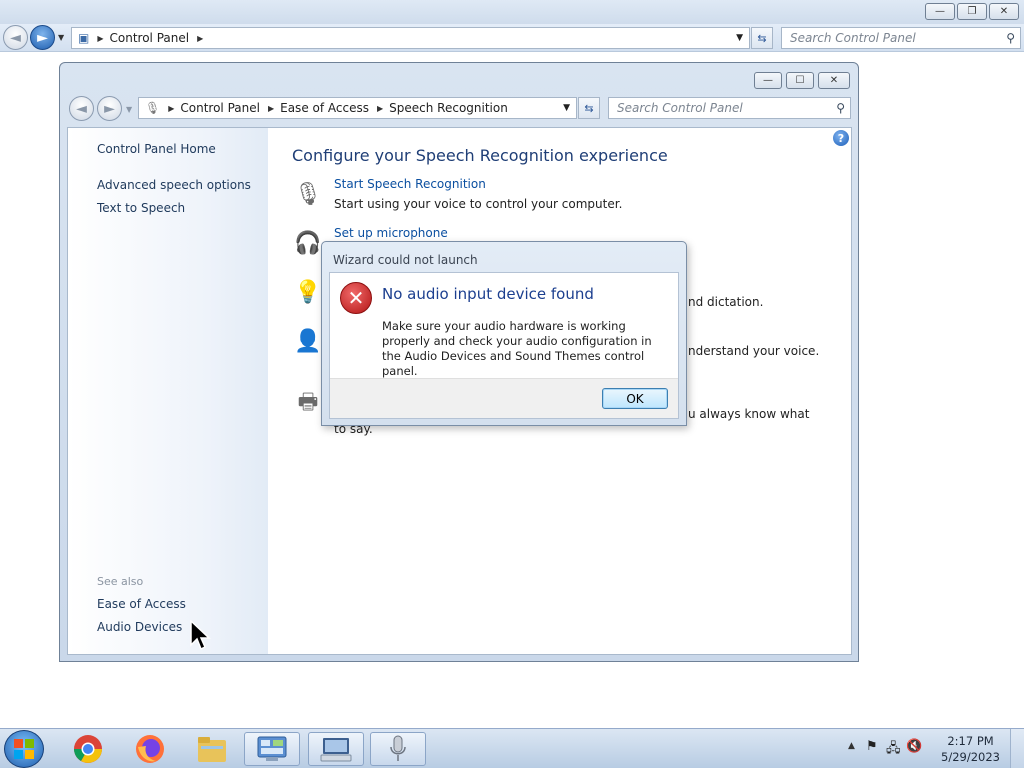 This screenshot has width=1024, height=768. What do you see at coordinates (488, 294) in the screenshot?
I see `dialog-heading: No audio input device found` at bounding box center [488, 294].